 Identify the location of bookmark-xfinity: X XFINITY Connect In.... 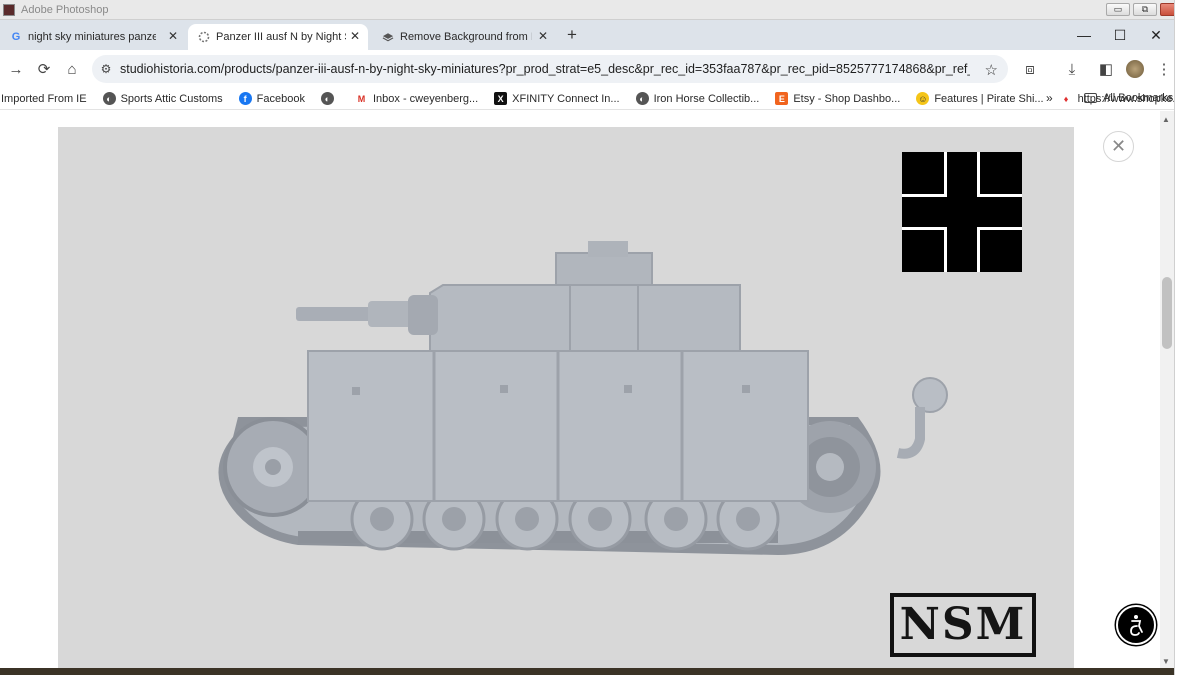
(557, 98).